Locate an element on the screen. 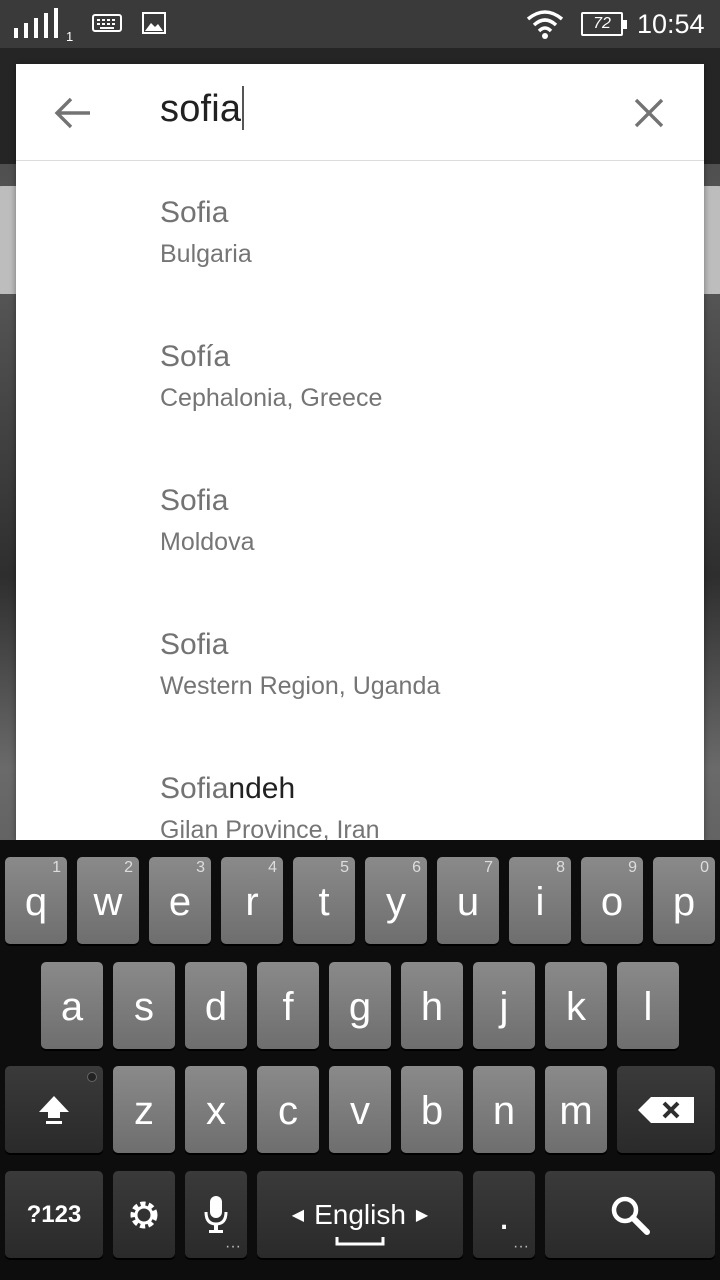 Image resolution: width=720 pixels, height=1280 pixels. settings-key is located at coordinates (144, 1214).